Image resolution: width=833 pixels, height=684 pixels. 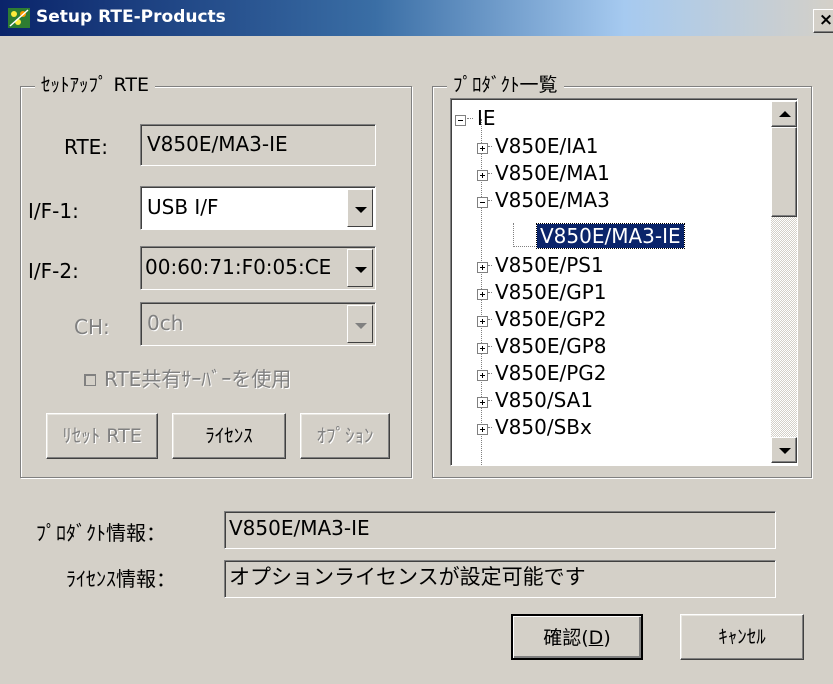 I want to click on scroll-up-button, so click(x=784, y=114).